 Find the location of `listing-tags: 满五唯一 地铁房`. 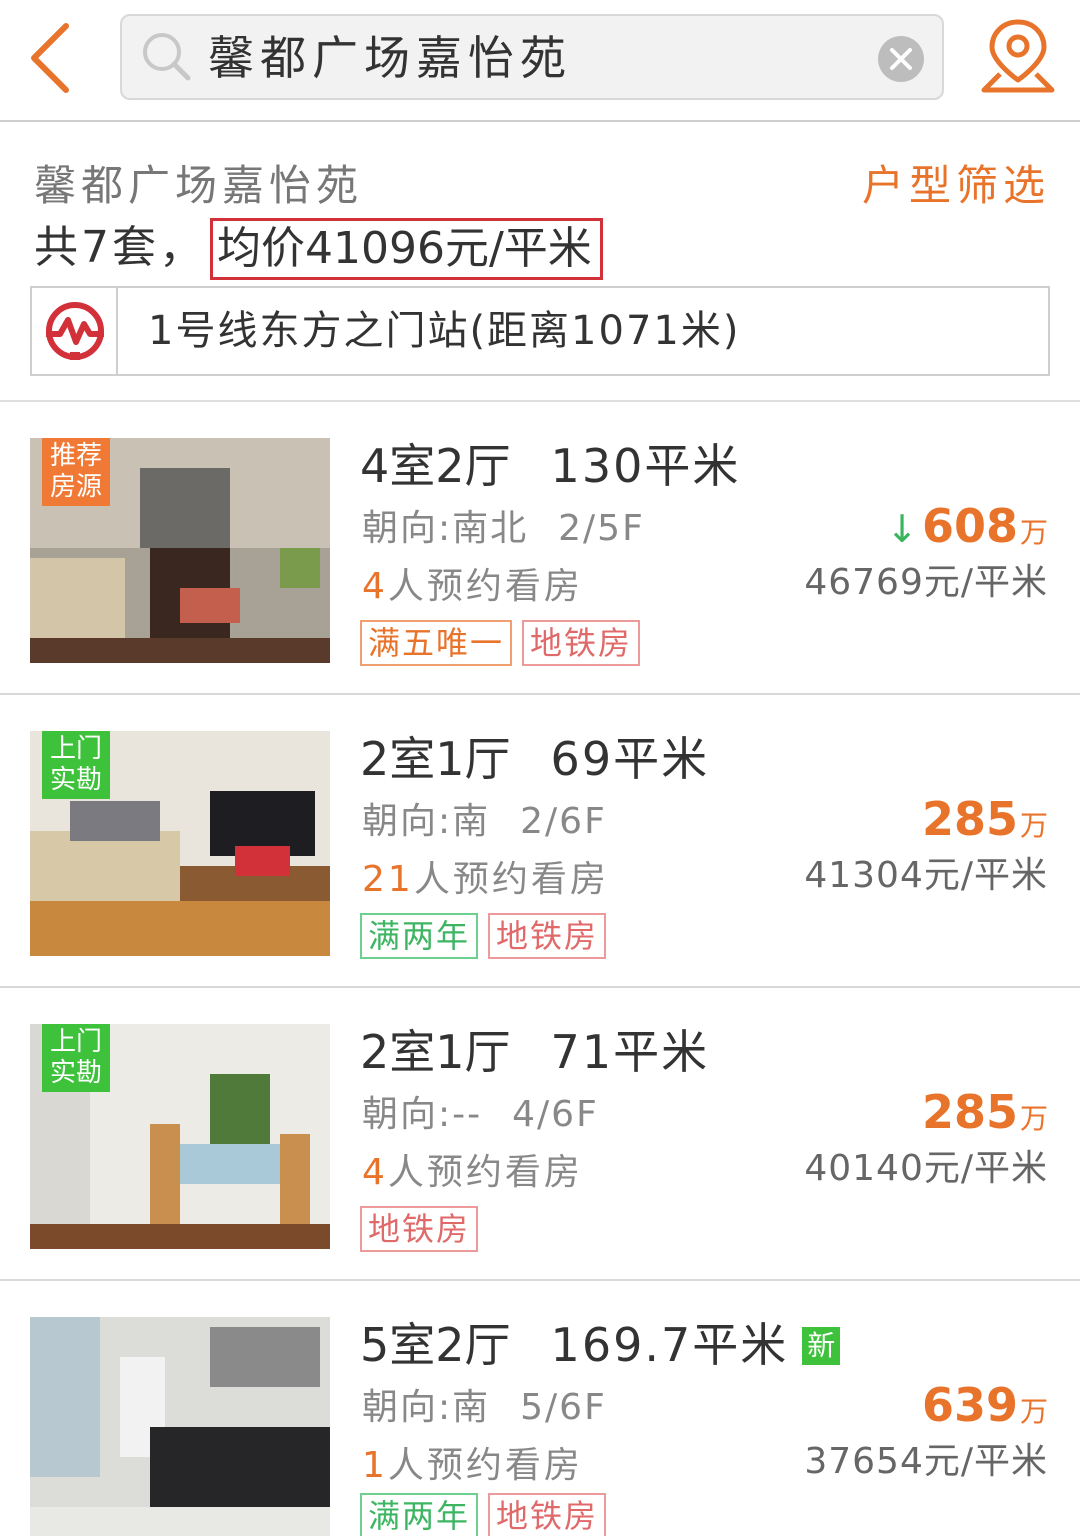

listing-tags: 满五唯一 地铁房 is located at coordinates (505, 643).